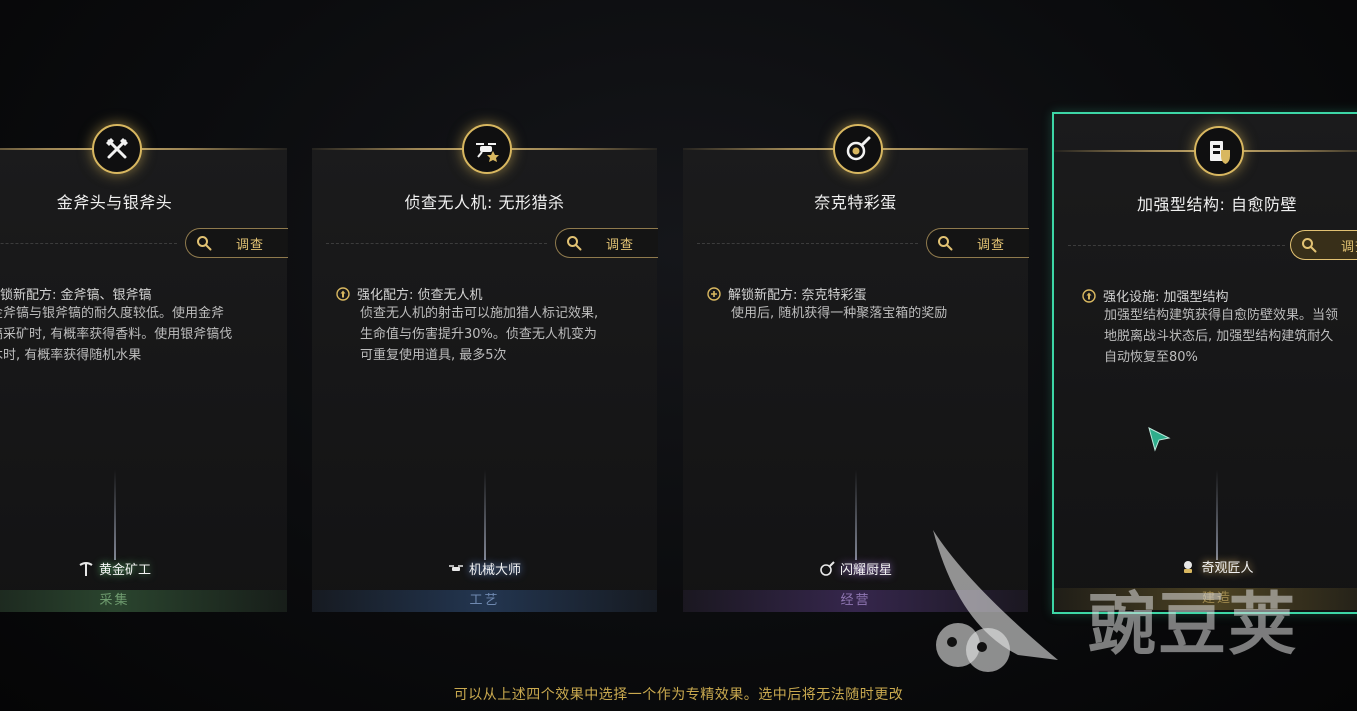 This screenshot has height=711, width=1357. I want to click on plus-circle-icon, so click(714, 293).